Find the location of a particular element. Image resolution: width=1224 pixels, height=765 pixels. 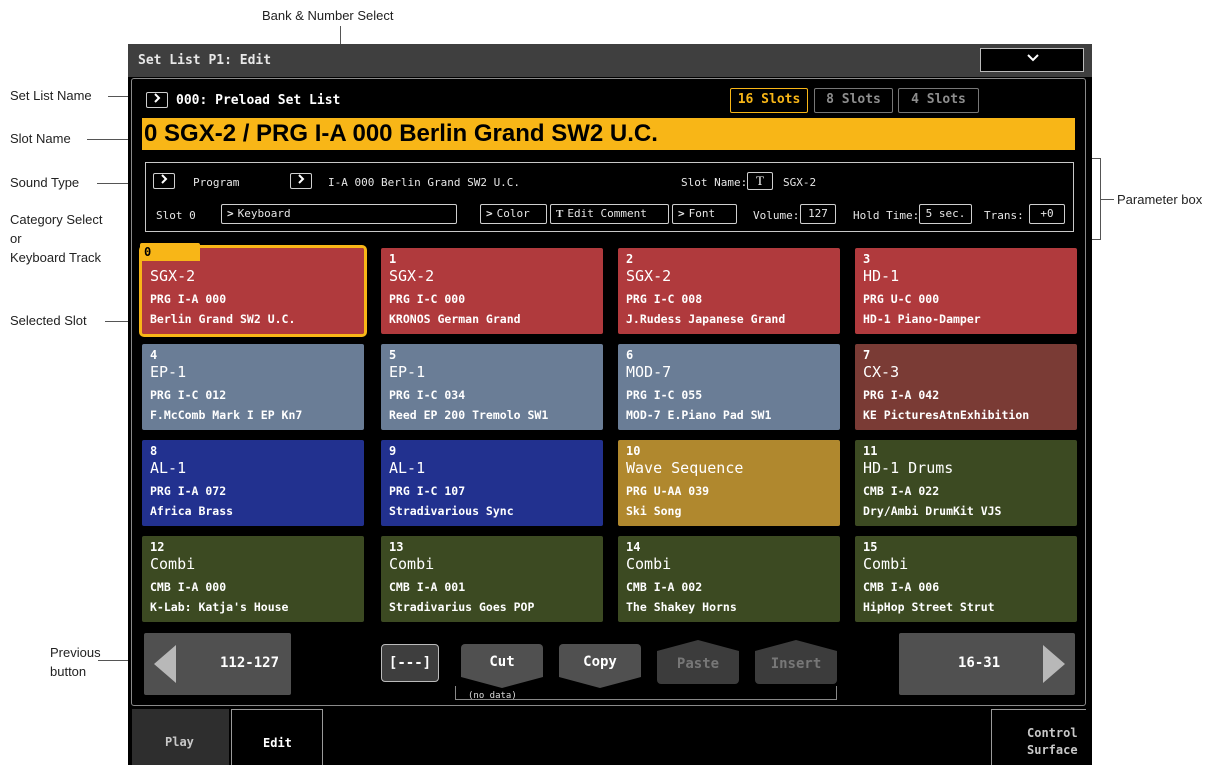

slot-sound-type: MOD-7 is located at coordinates (649, 372).